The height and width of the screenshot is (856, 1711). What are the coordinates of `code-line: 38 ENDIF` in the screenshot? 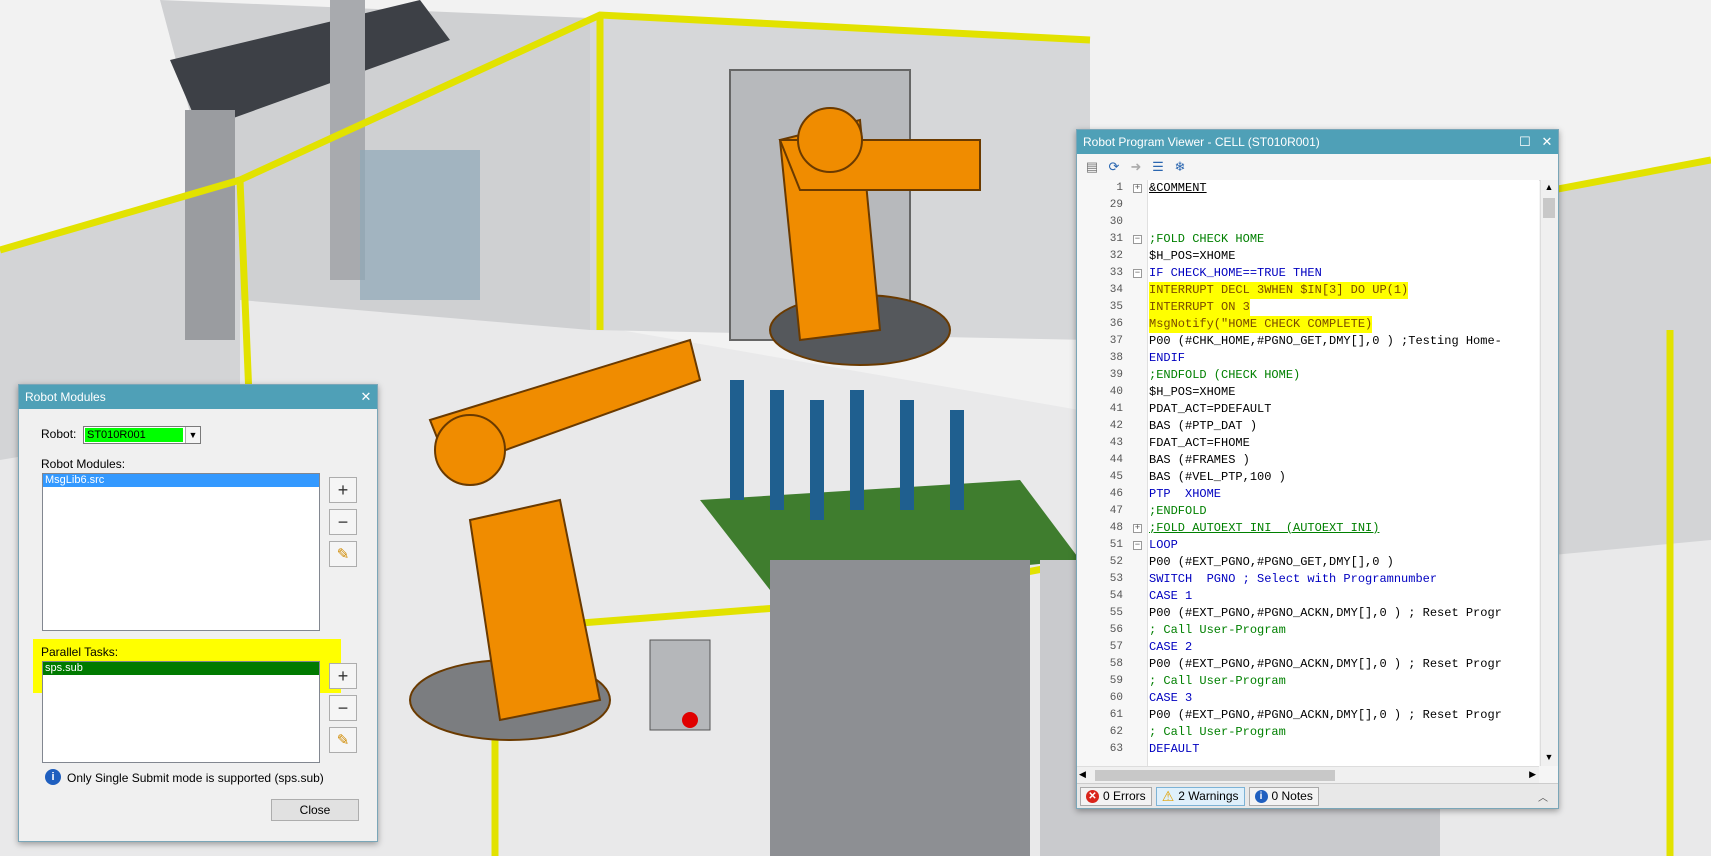 It's located at (1308, 358).